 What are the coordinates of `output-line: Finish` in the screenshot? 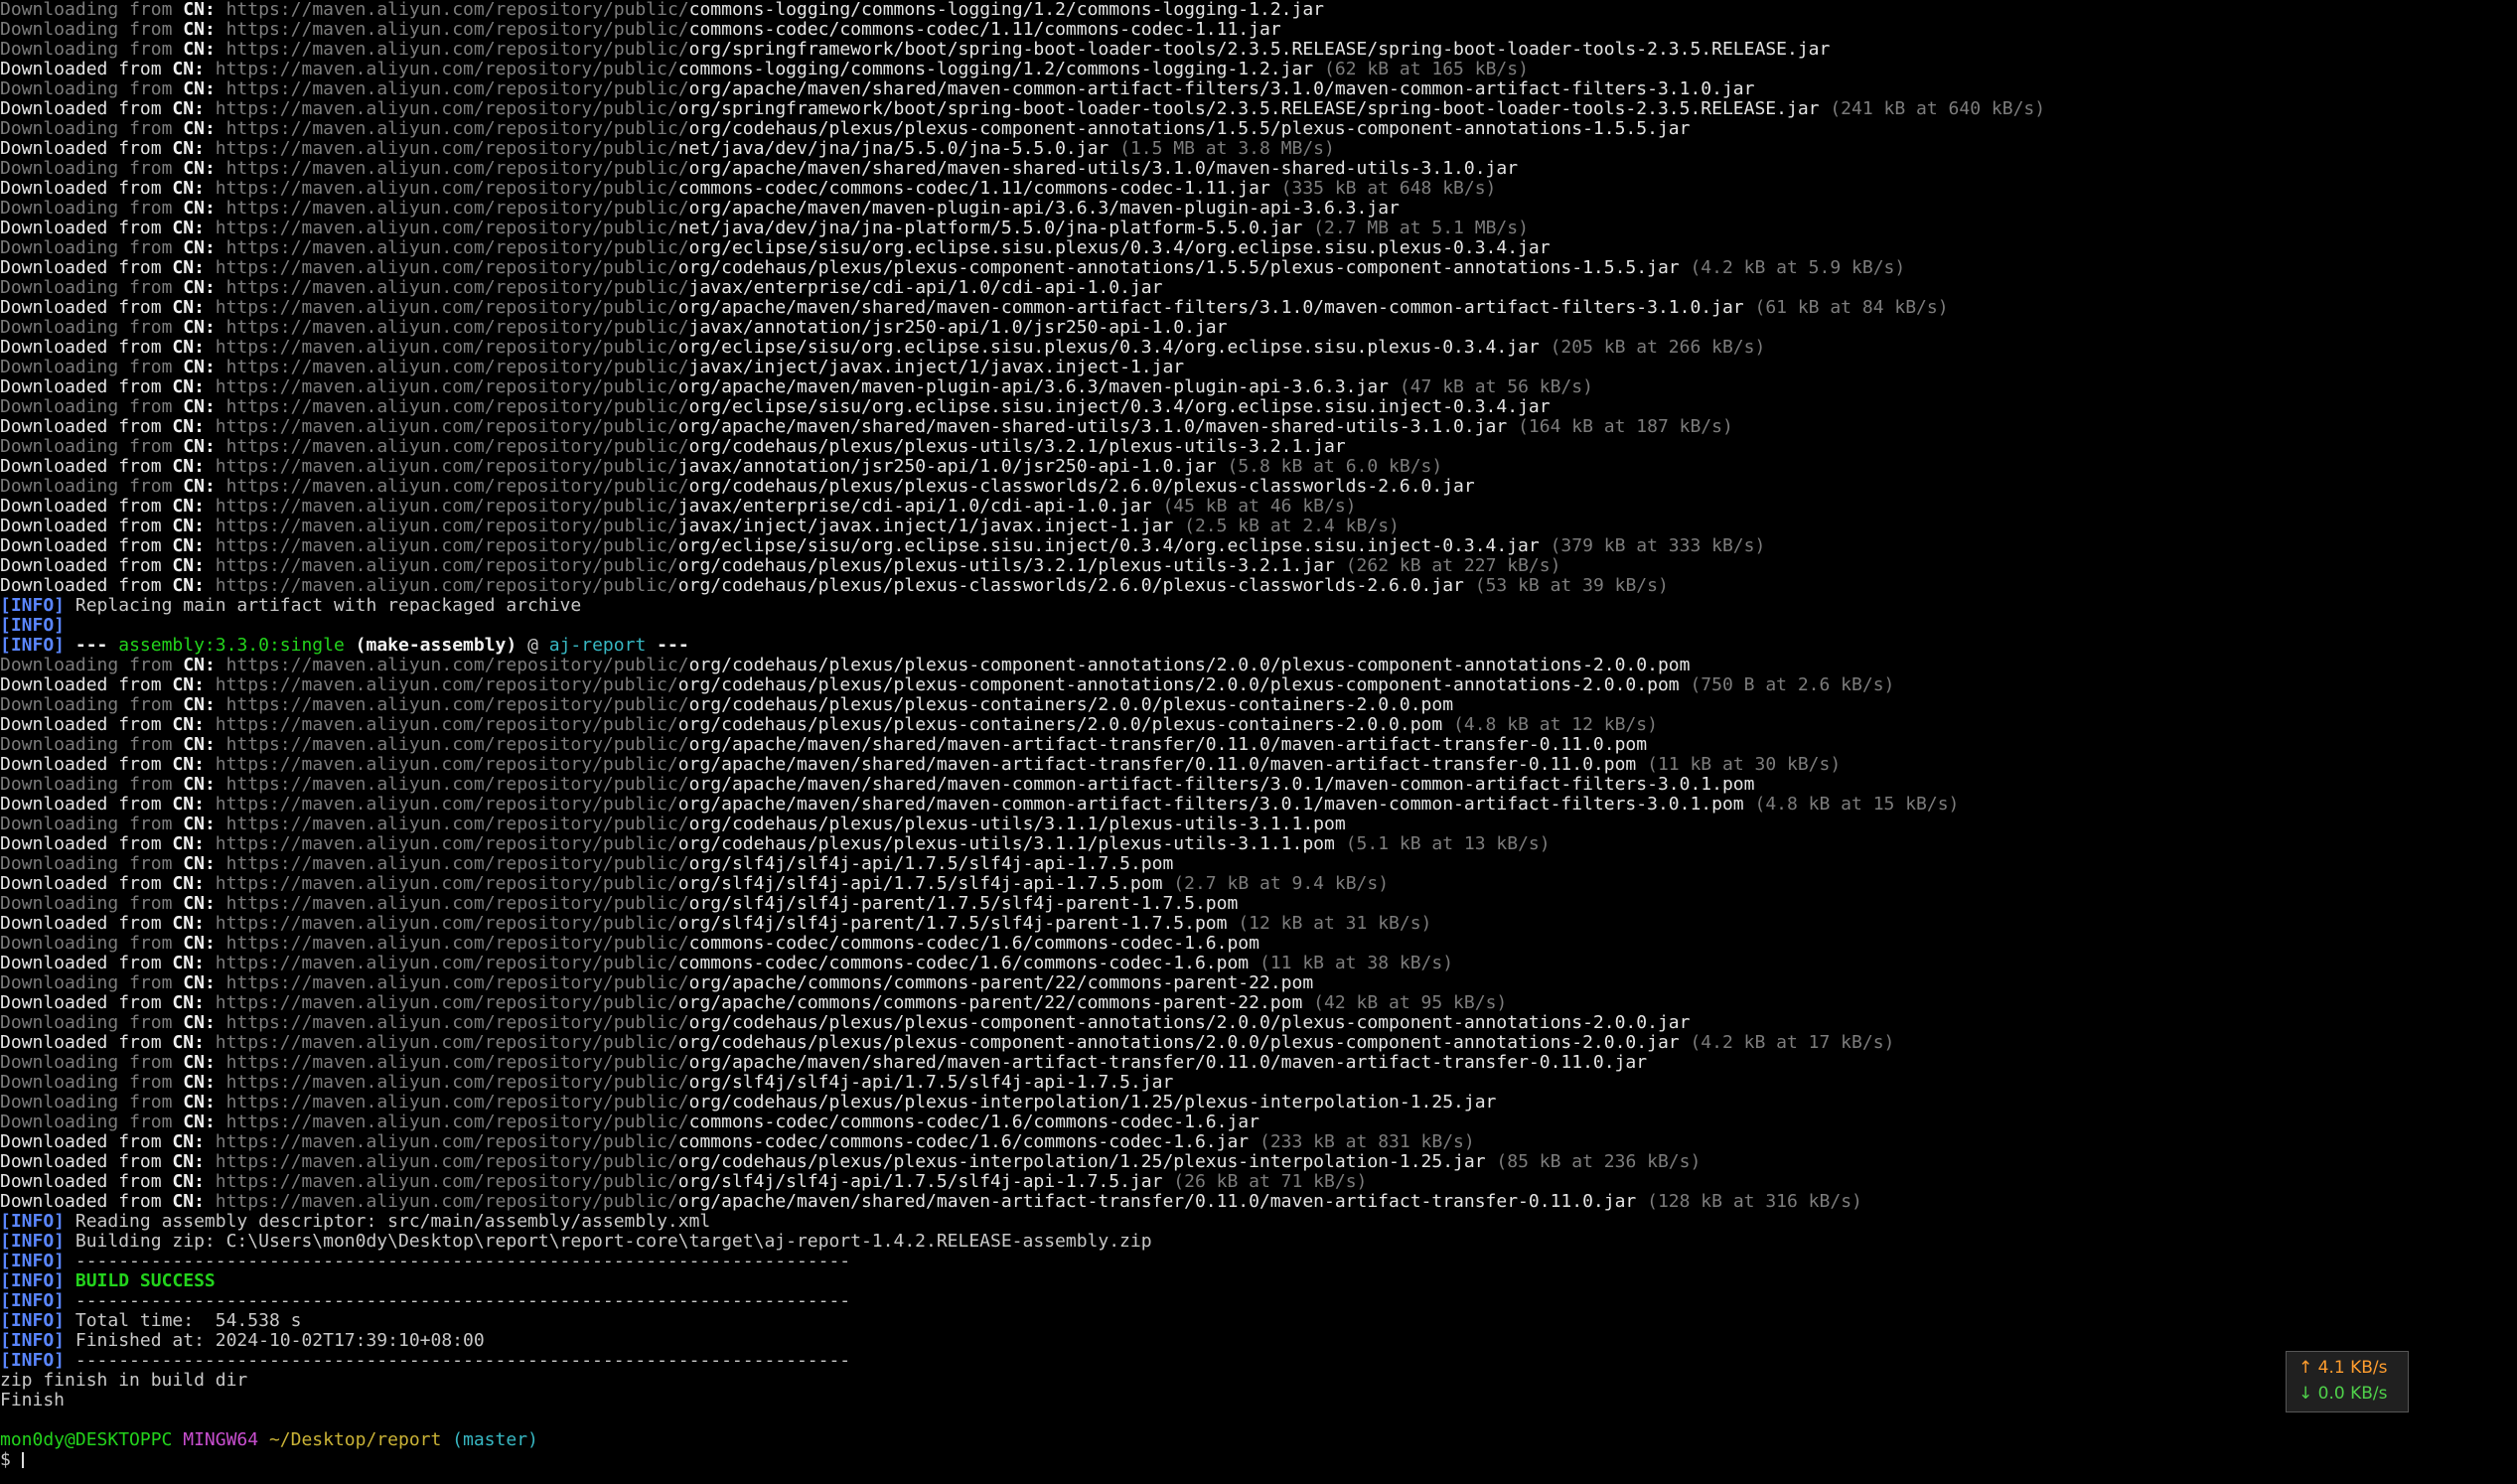 It's located at (1258, 1400).